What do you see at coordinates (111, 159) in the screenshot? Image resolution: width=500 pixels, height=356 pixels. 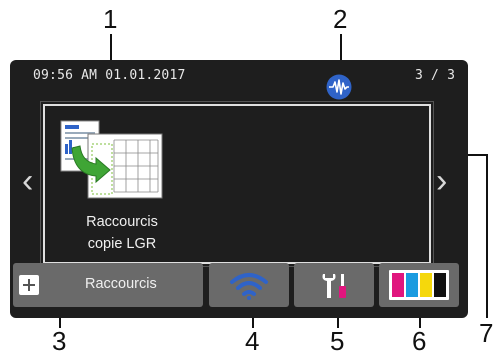 I see `copy-shortcut-icon` at bounding box center [111, 159].